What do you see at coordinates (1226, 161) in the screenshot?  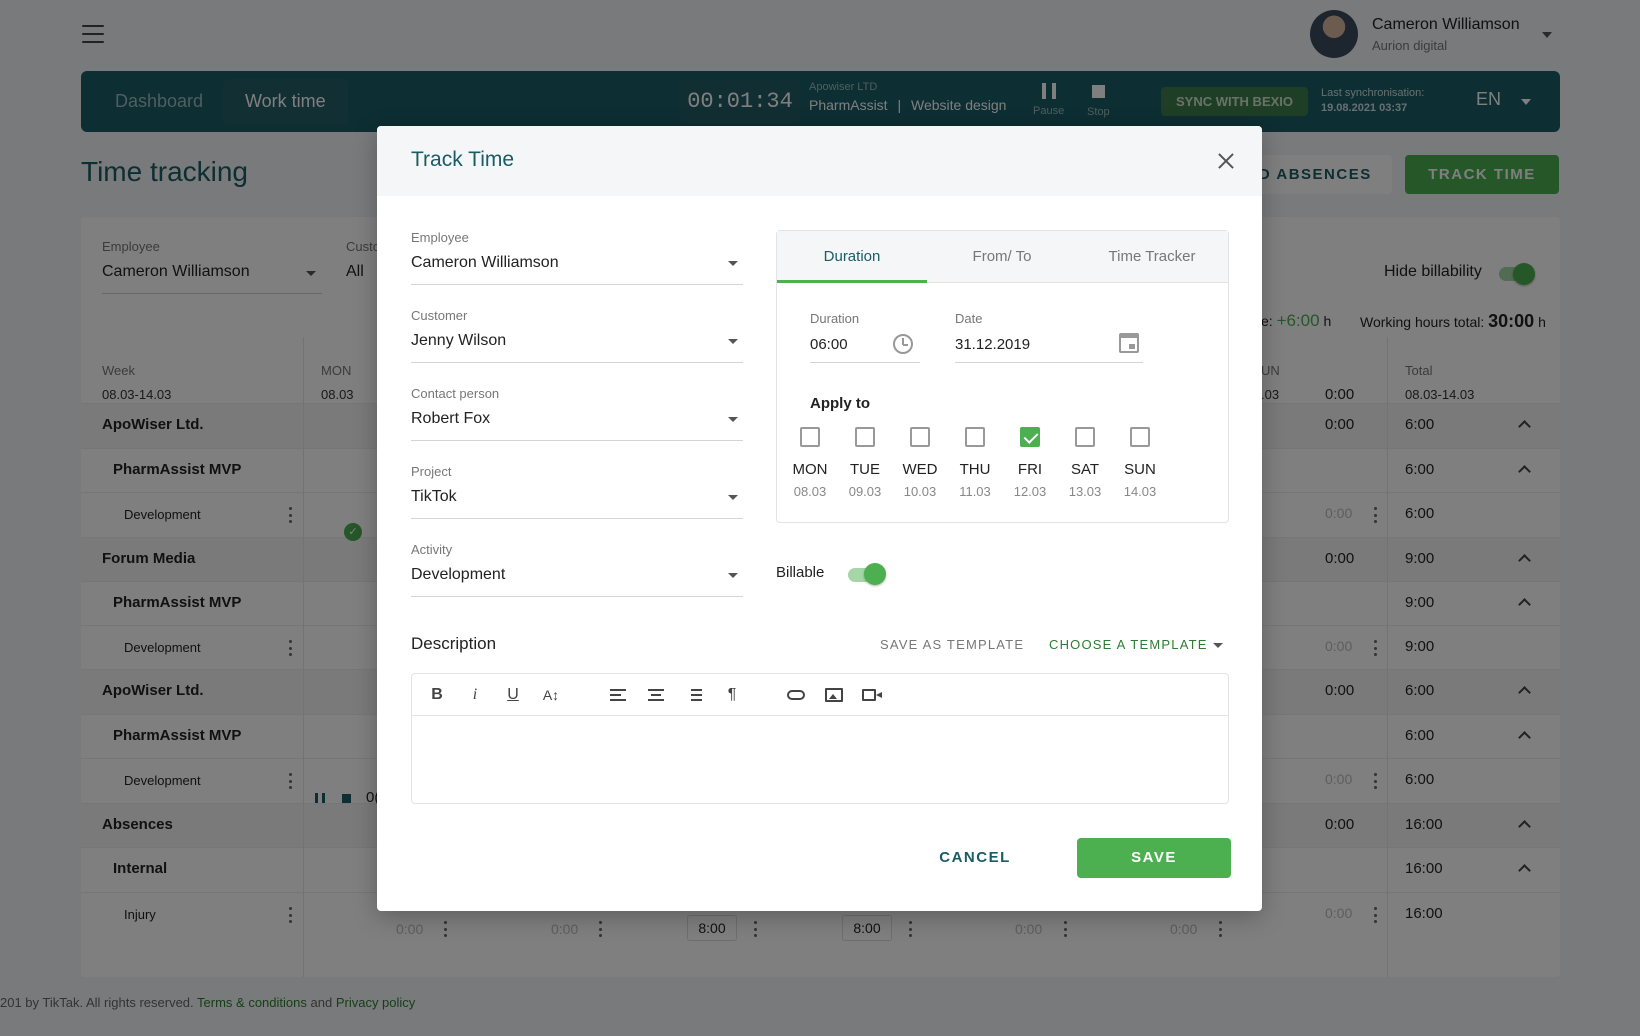 I see `close-icon` at bounding box center [1226, 161].